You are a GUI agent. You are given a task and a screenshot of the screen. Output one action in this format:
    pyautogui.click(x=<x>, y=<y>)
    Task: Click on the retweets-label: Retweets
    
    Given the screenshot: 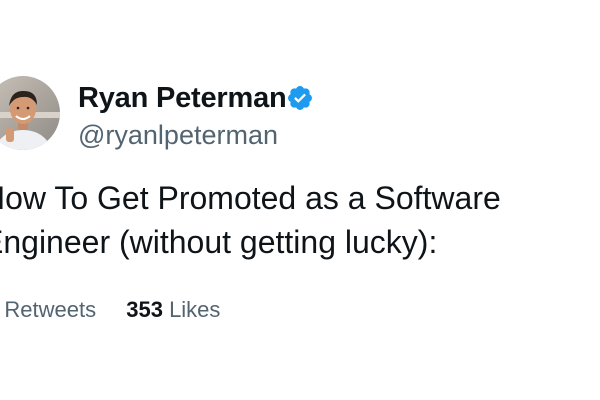 What is the action you would take?
    pyautogui.click(x=50, y=309)
    